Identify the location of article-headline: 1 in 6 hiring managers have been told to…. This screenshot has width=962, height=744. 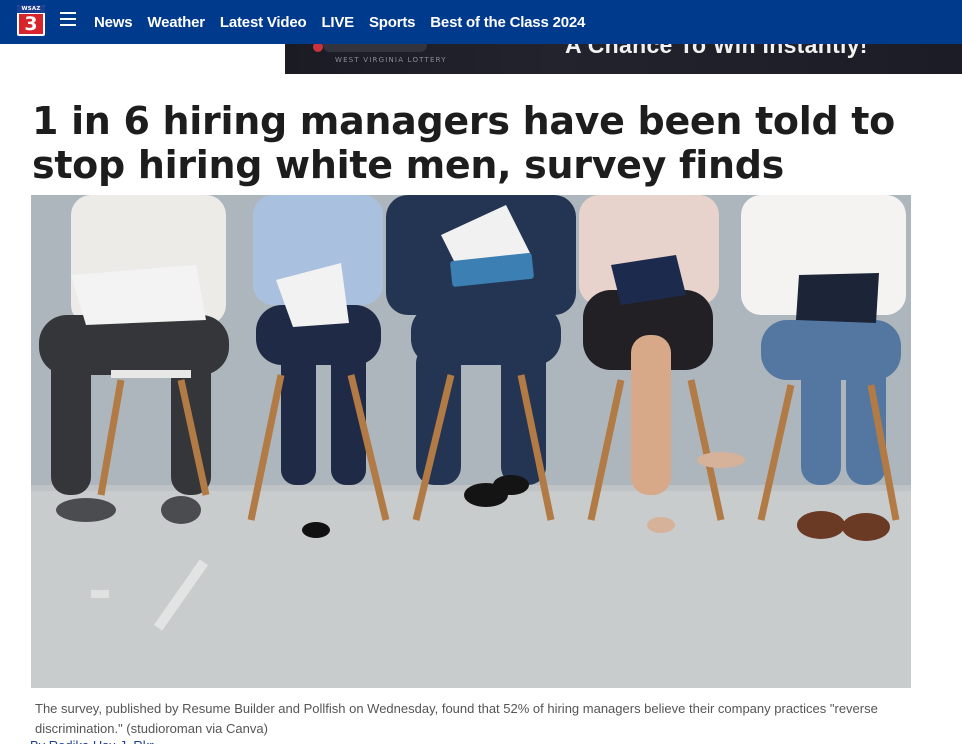
(463, 143).